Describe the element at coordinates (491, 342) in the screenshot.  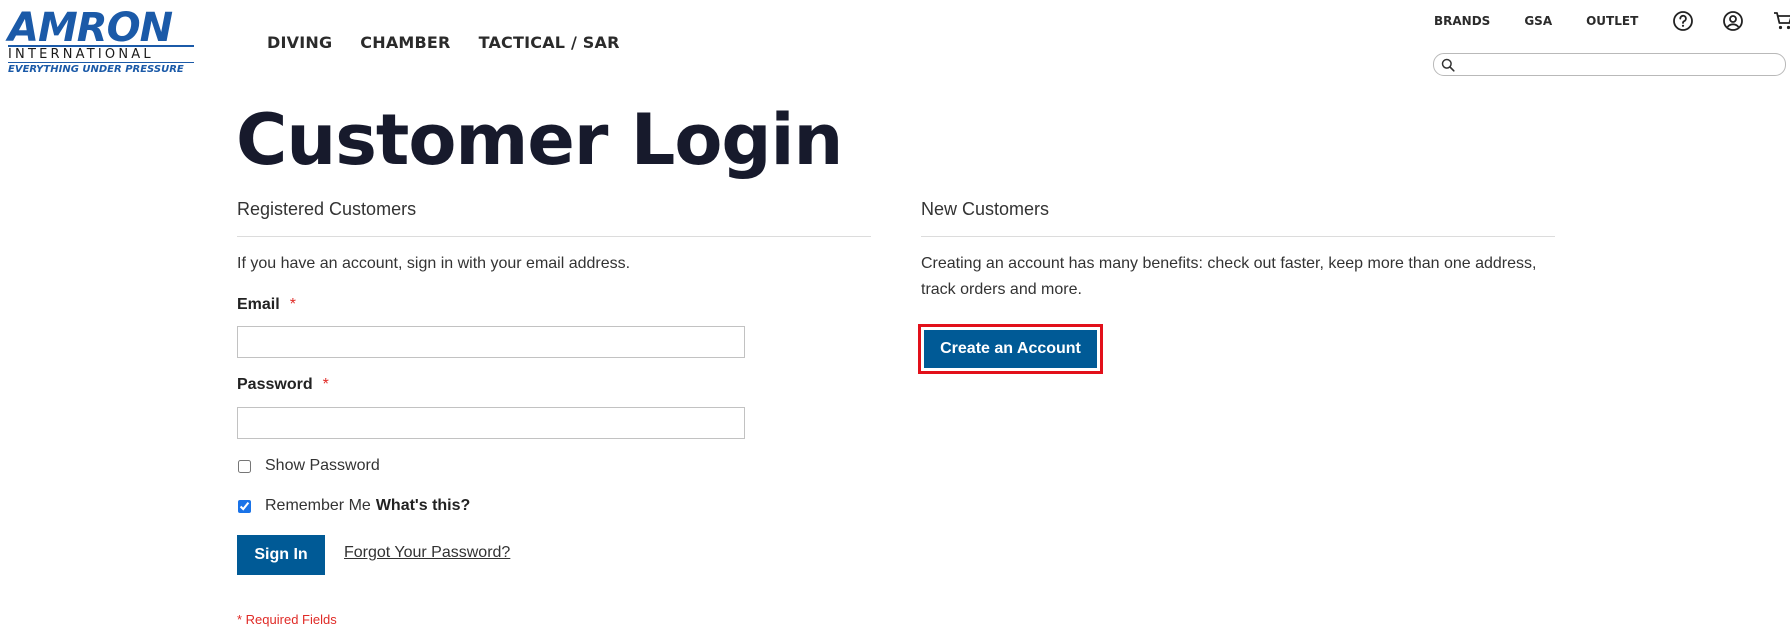
I see `email-field` at that location.